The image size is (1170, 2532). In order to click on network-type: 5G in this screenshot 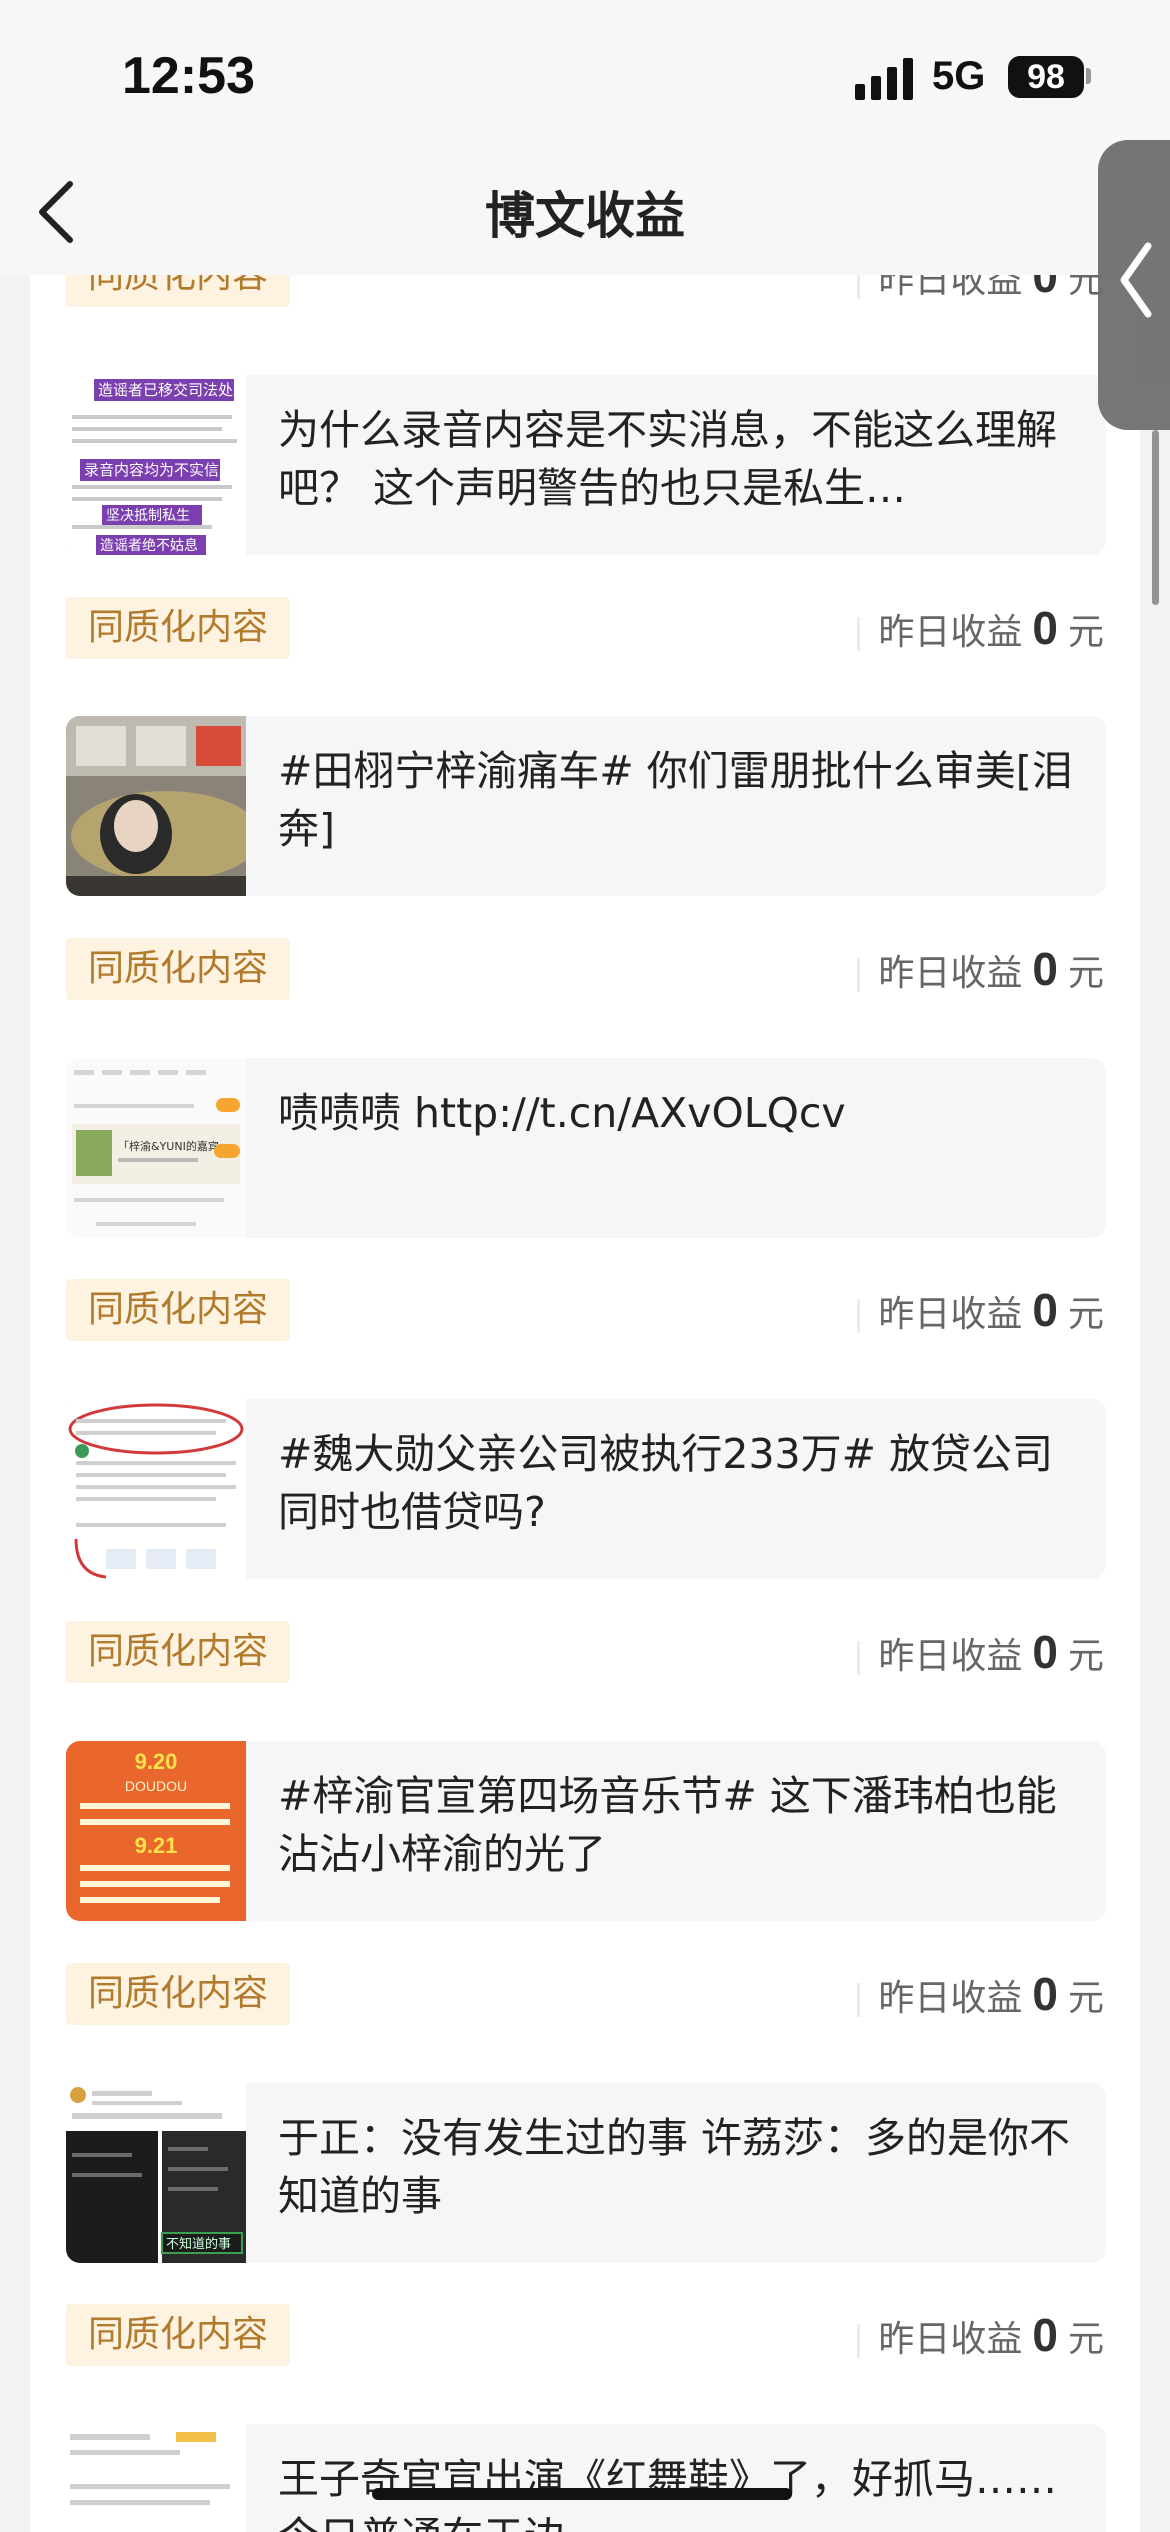, I will do `click(959, 76)`.